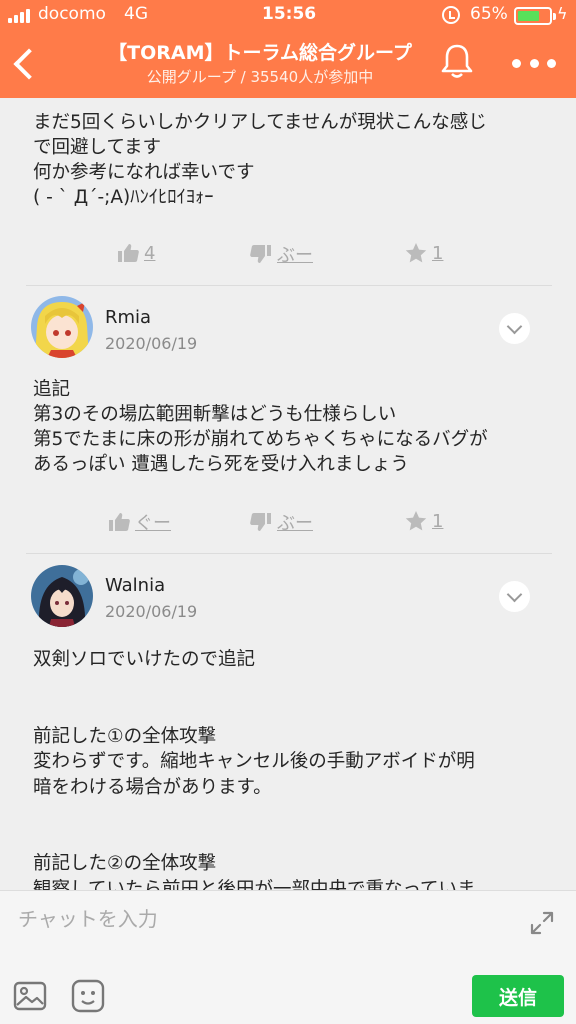  I want to click on status-bar: docomo 4G 15:56 65% ϟ, so click(288, 15).